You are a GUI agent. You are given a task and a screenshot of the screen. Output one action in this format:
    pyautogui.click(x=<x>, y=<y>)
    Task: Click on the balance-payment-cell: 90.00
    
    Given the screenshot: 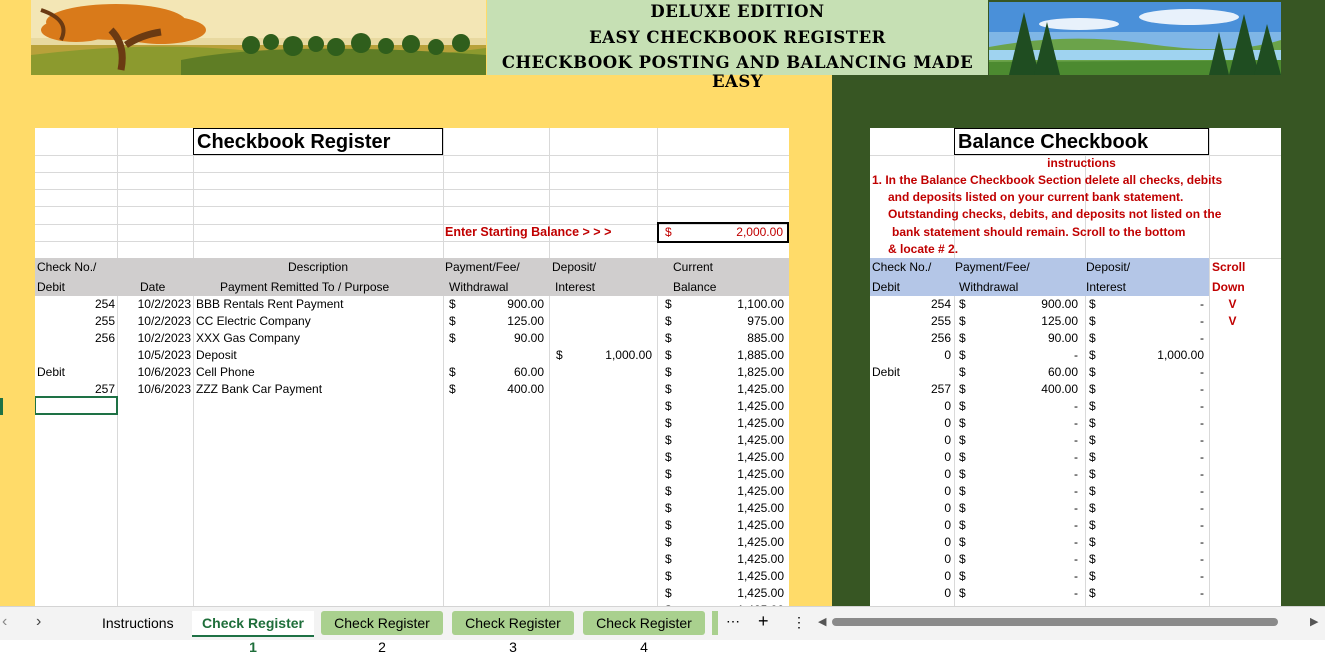 What is the action you would take?
    pyautogui.click(x=1062, y=338)
    